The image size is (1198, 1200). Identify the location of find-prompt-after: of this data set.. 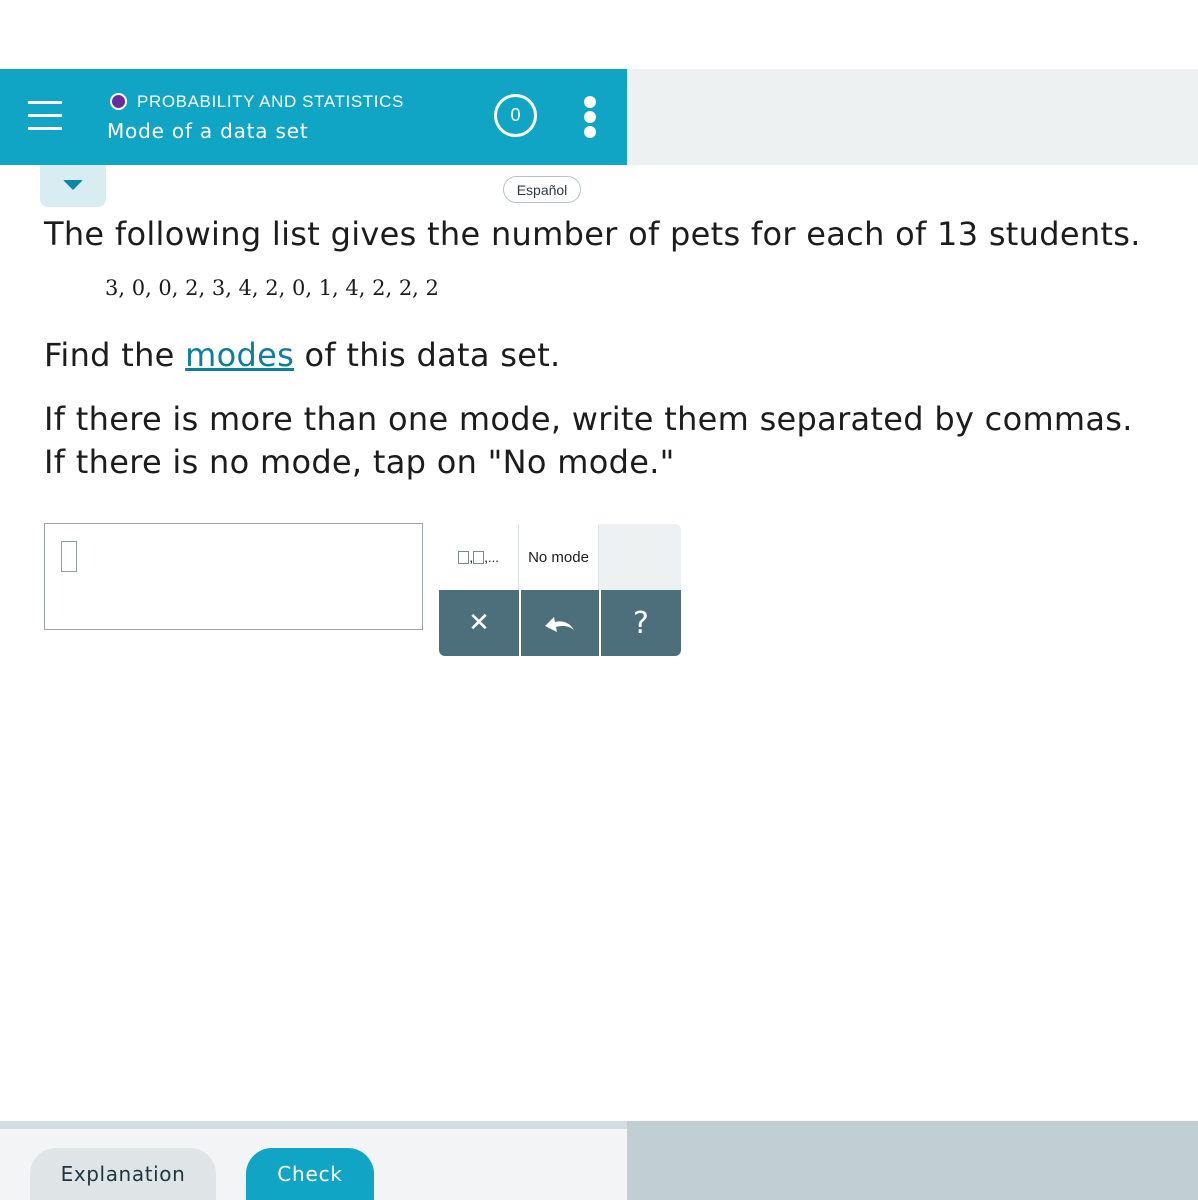
(427, 355).